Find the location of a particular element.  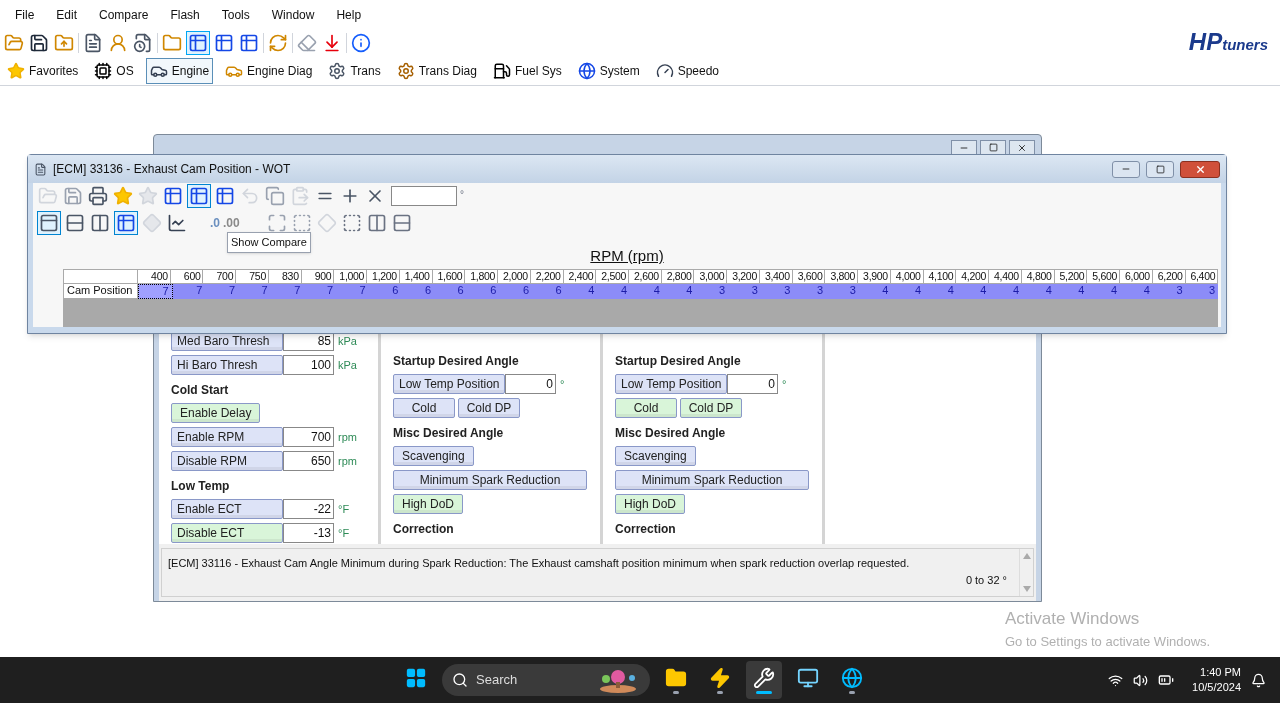

menu-item: Flash is located at coordinates (185, 15).